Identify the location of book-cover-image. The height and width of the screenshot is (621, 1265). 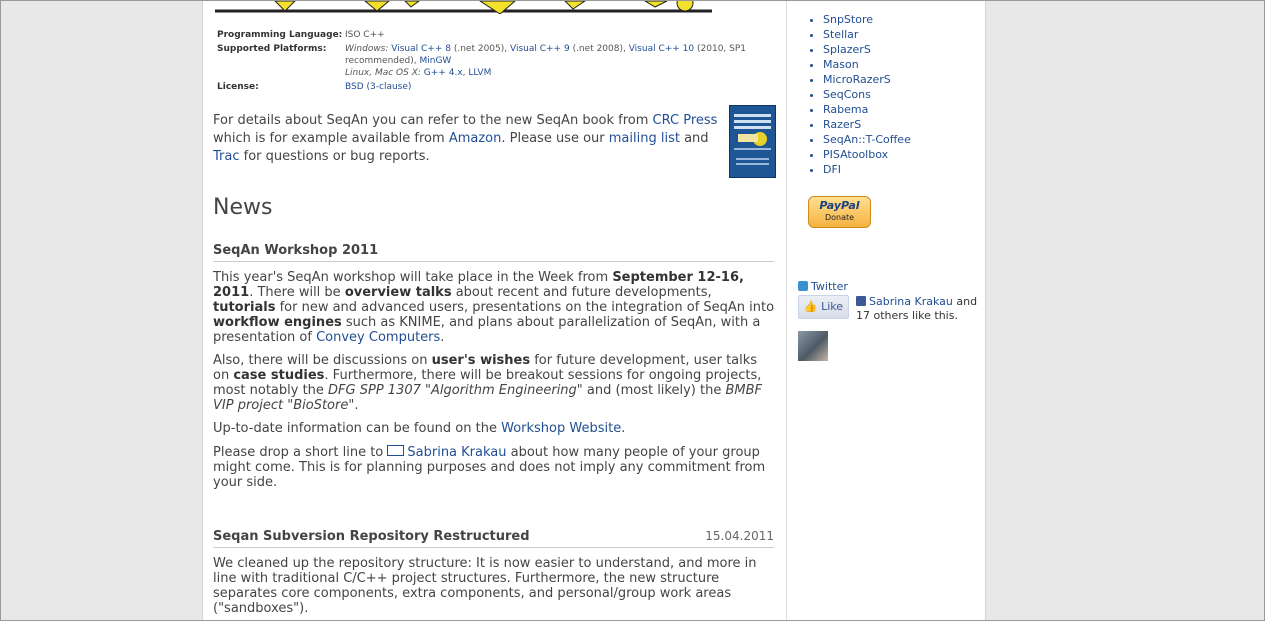
(752, 141).